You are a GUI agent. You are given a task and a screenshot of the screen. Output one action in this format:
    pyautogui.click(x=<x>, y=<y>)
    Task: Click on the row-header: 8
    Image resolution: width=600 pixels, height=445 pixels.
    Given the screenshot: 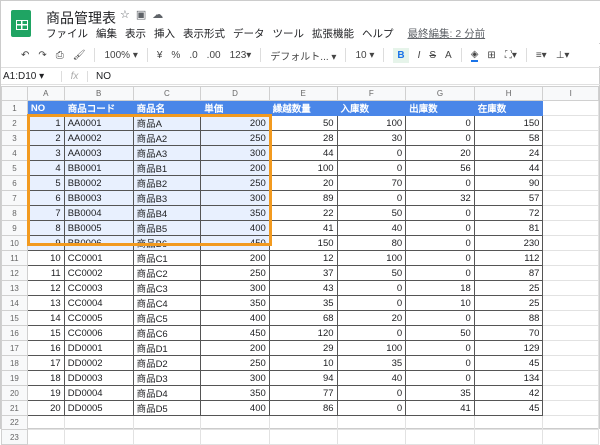 What is the action you would take?
    pyautogui.click(x=14, y=213)
    